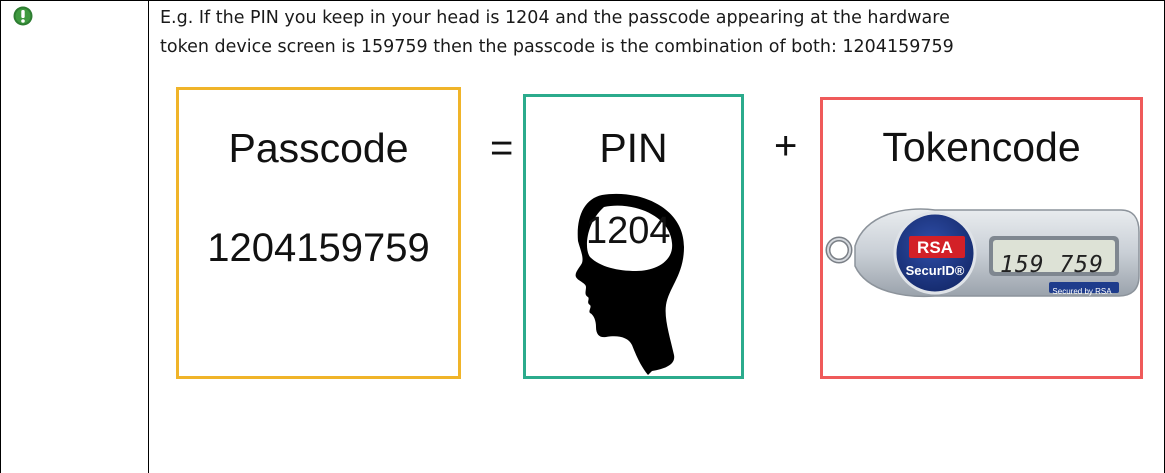 This screenshot has width=1165, height=473. Describe the element at coordinates (935, 247) in the screenshot. I see `rsa-logo-text: RSA` at that location.